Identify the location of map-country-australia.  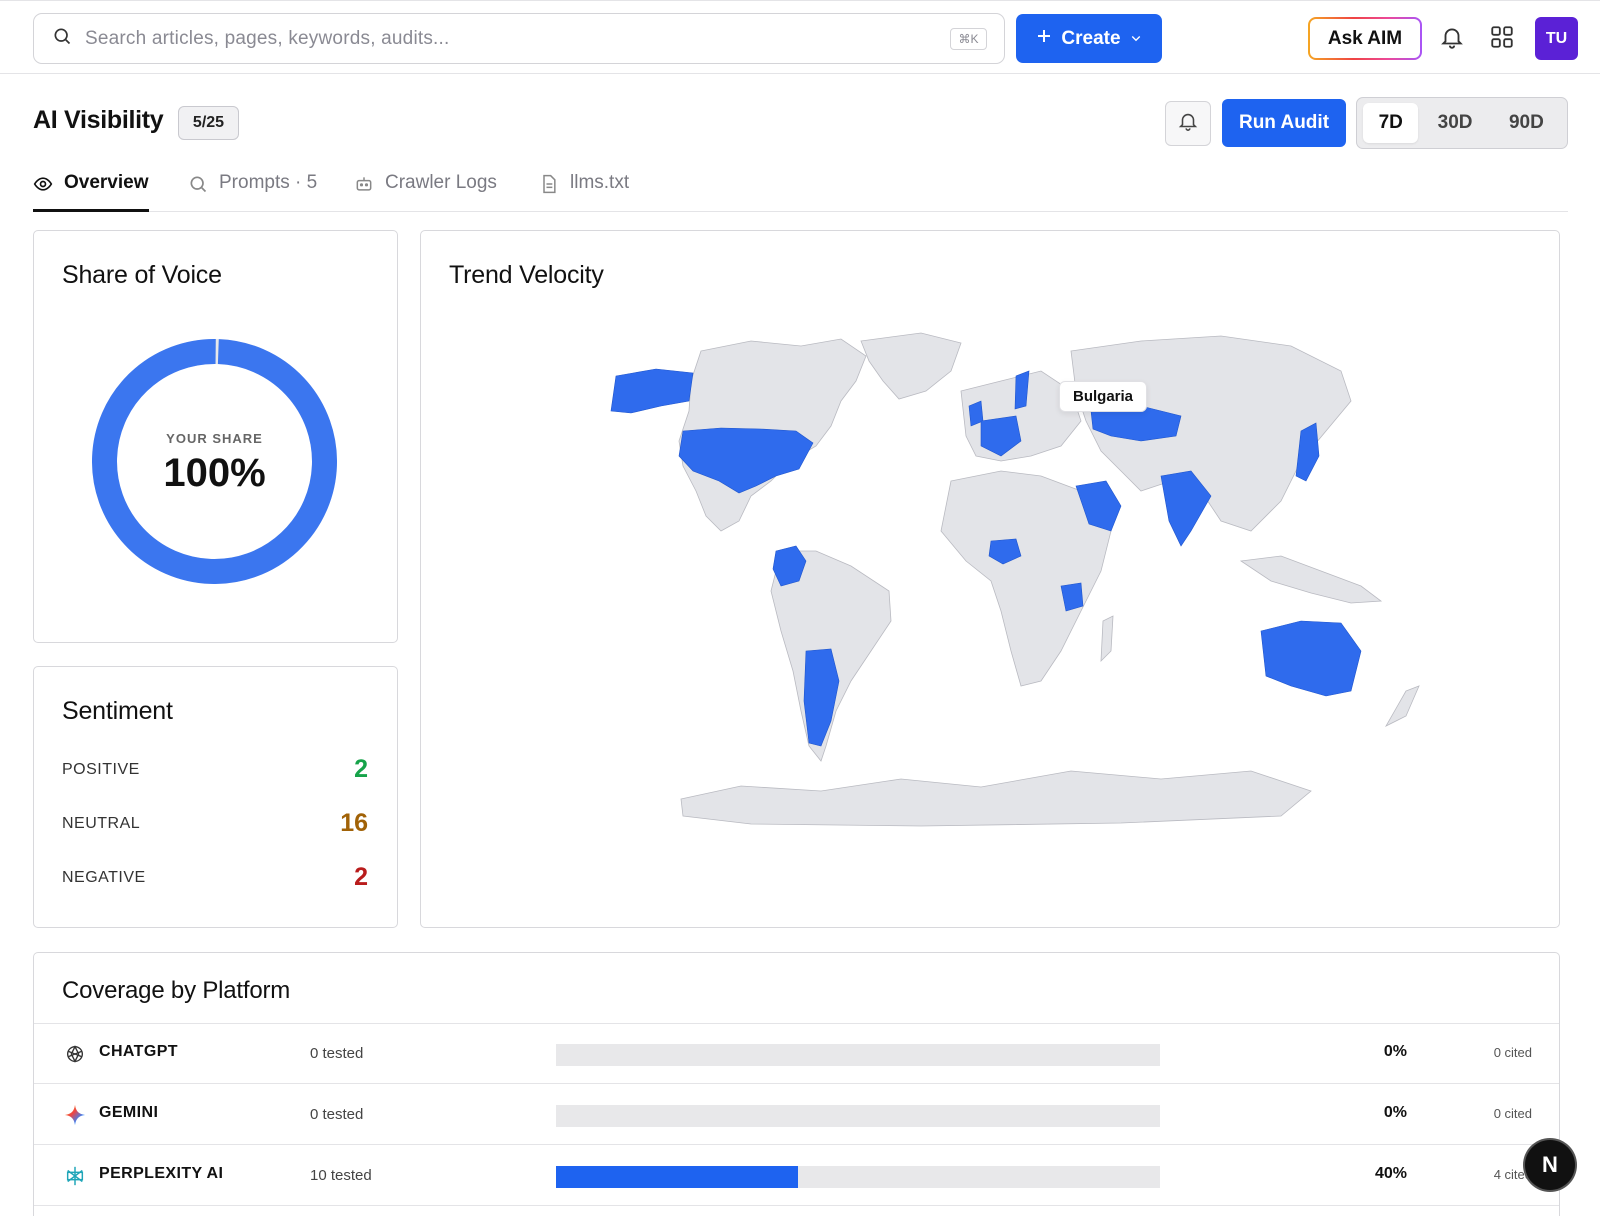
(1311, 658).